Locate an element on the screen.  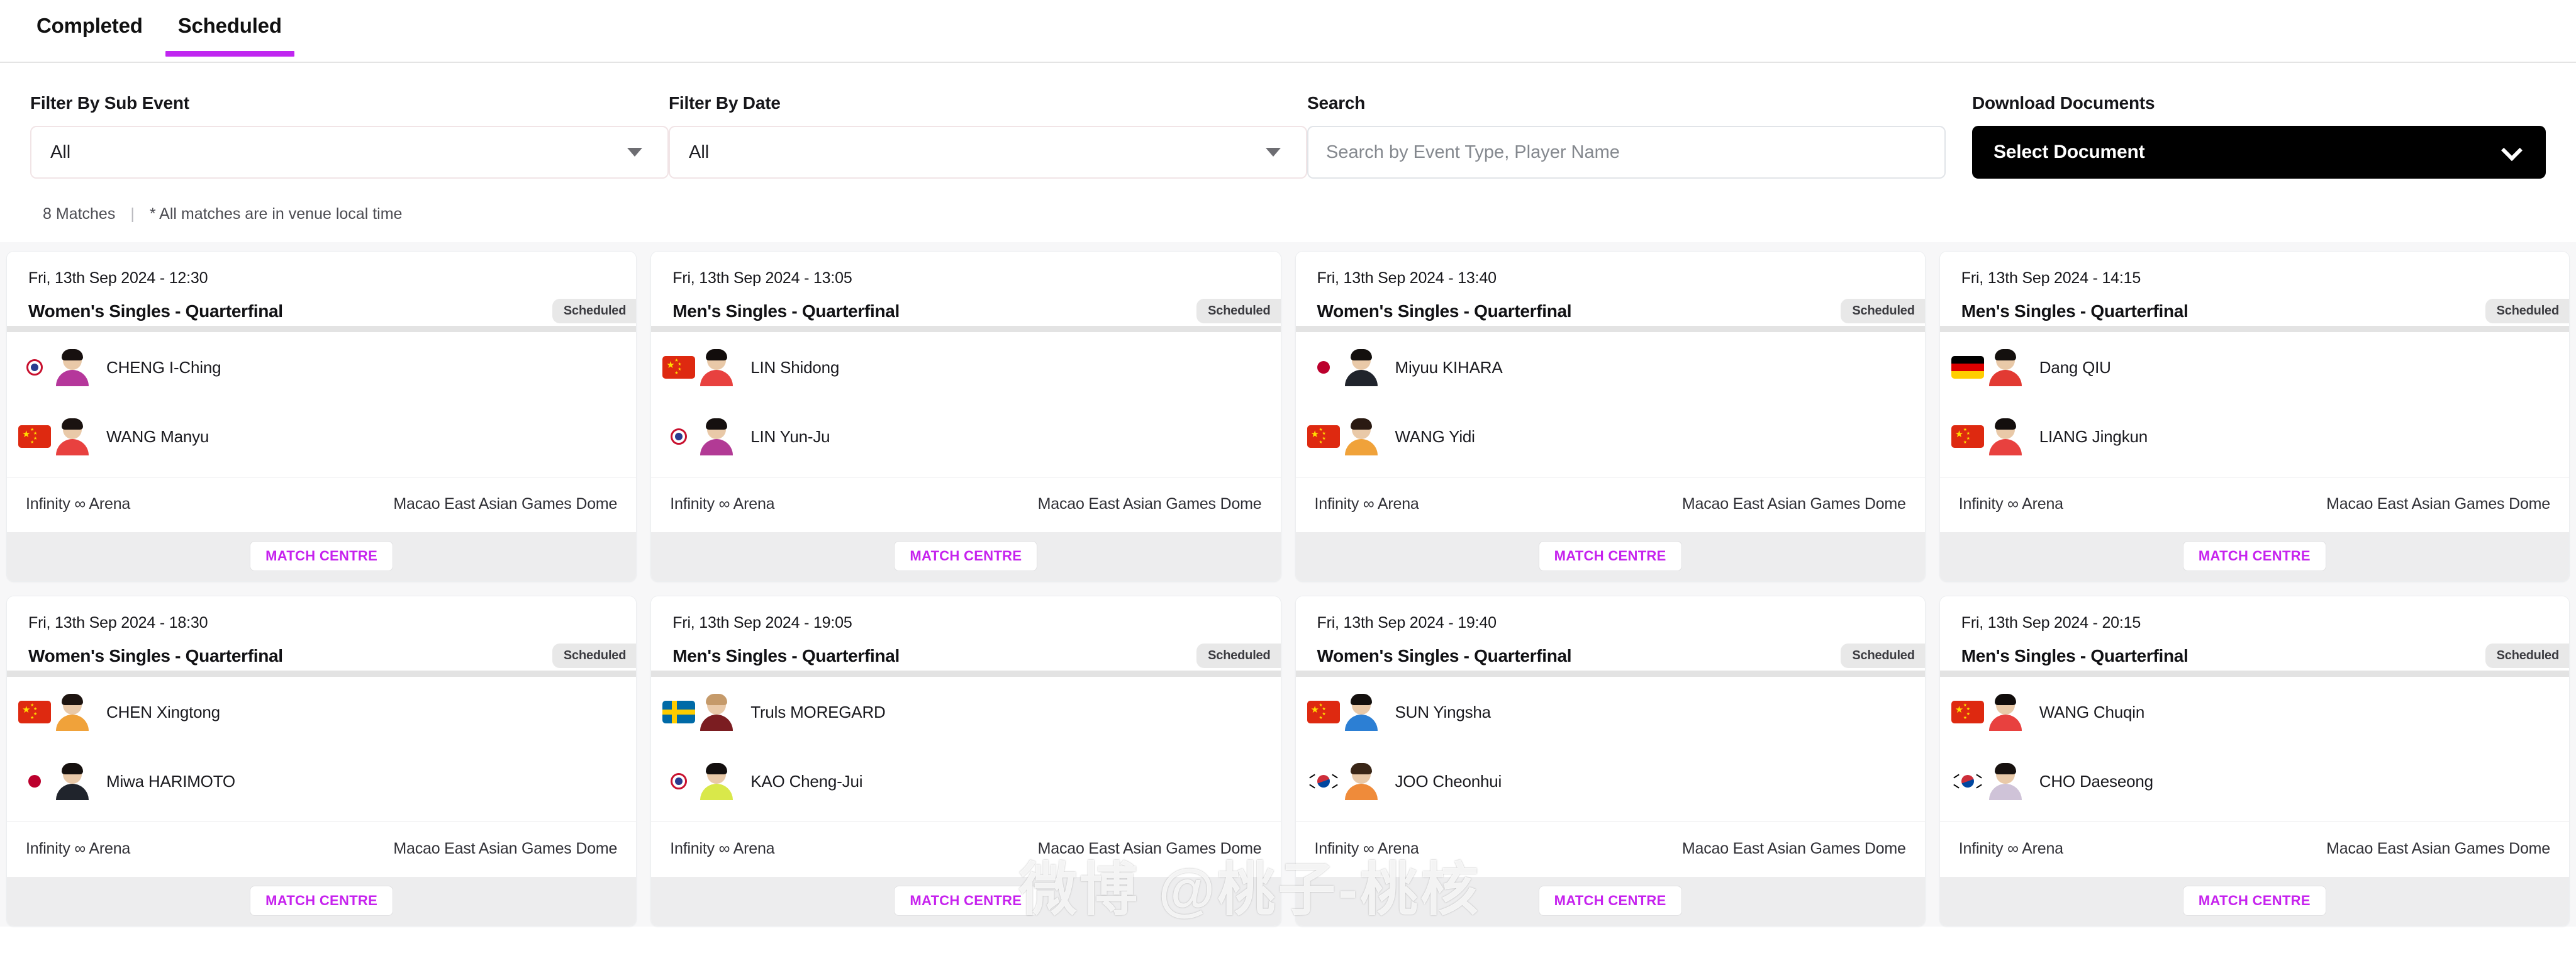
match-datetime: Fri, 13th Sep 2024 - 20:15 is located at coordinates (2051, 623).